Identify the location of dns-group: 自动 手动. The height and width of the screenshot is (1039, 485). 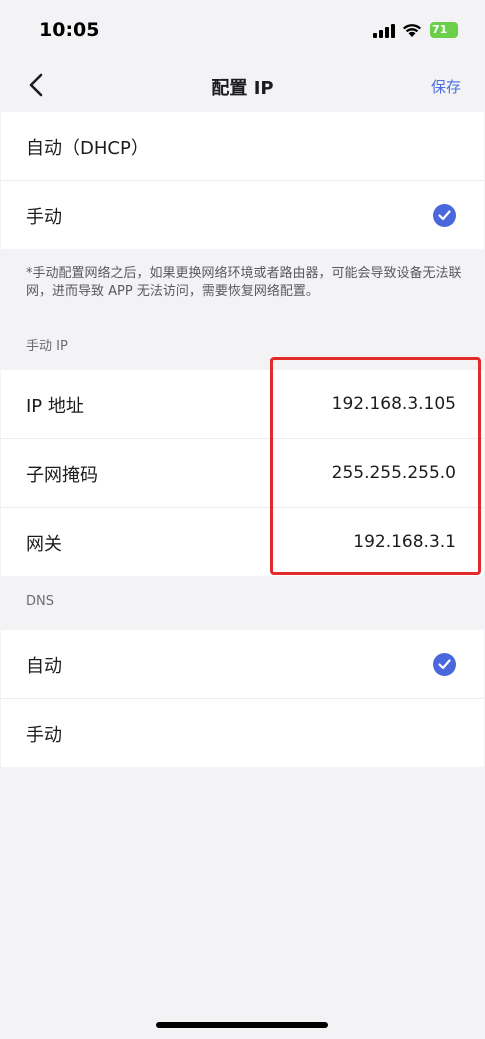
(242, 698).